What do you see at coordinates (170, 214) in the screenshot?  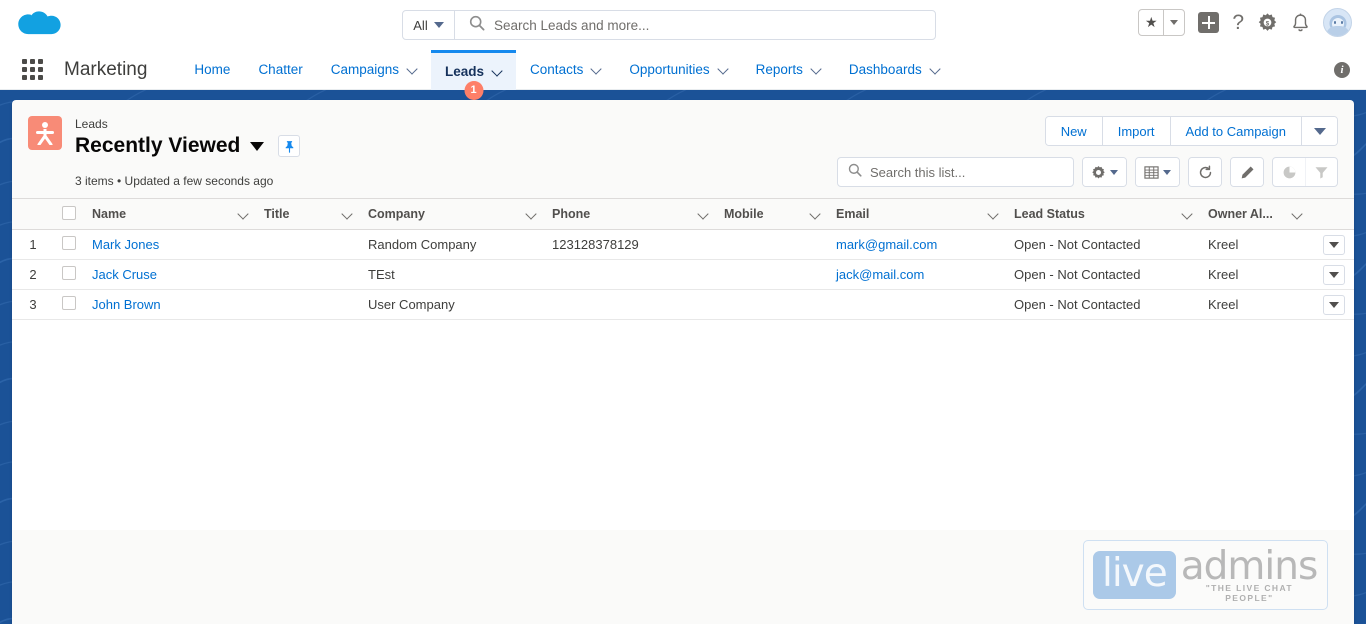 I see `column-header-name: Name` at bounding box center [170, 214].